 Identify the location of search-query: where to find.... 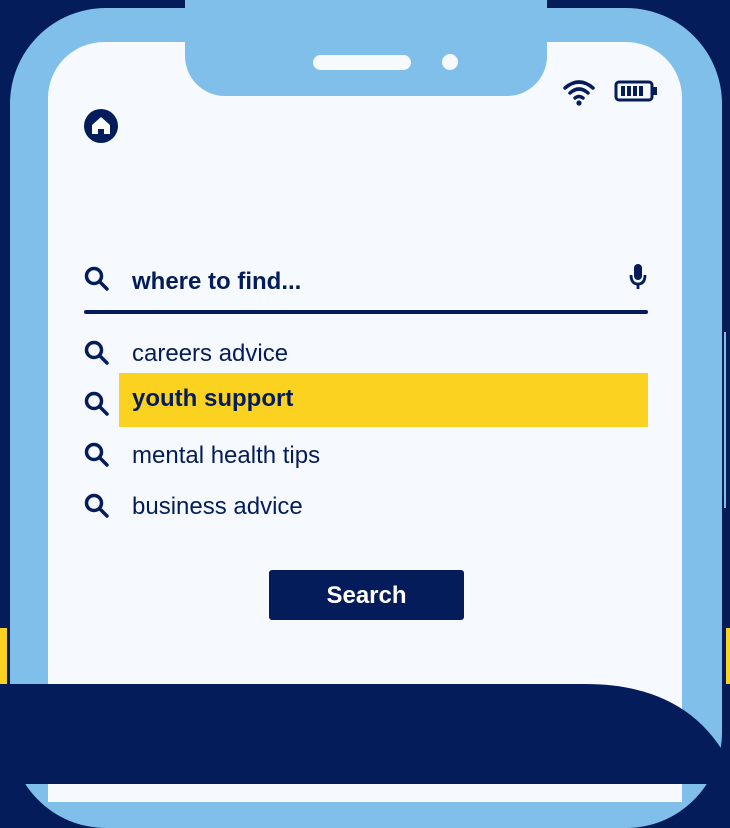
(216, 282).